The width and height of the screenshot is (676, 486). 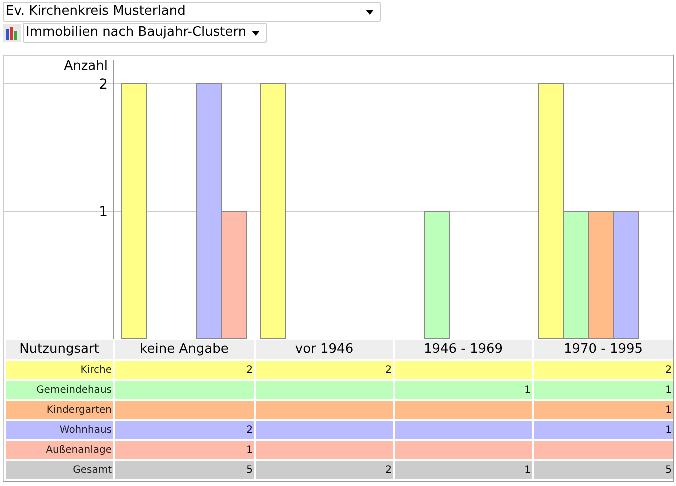 What do you see at coordinates (192, 12) in the screenshot?
I see `dropdown: Ev. Kirchenkreis Musterland` at bounding box center [192, 12].